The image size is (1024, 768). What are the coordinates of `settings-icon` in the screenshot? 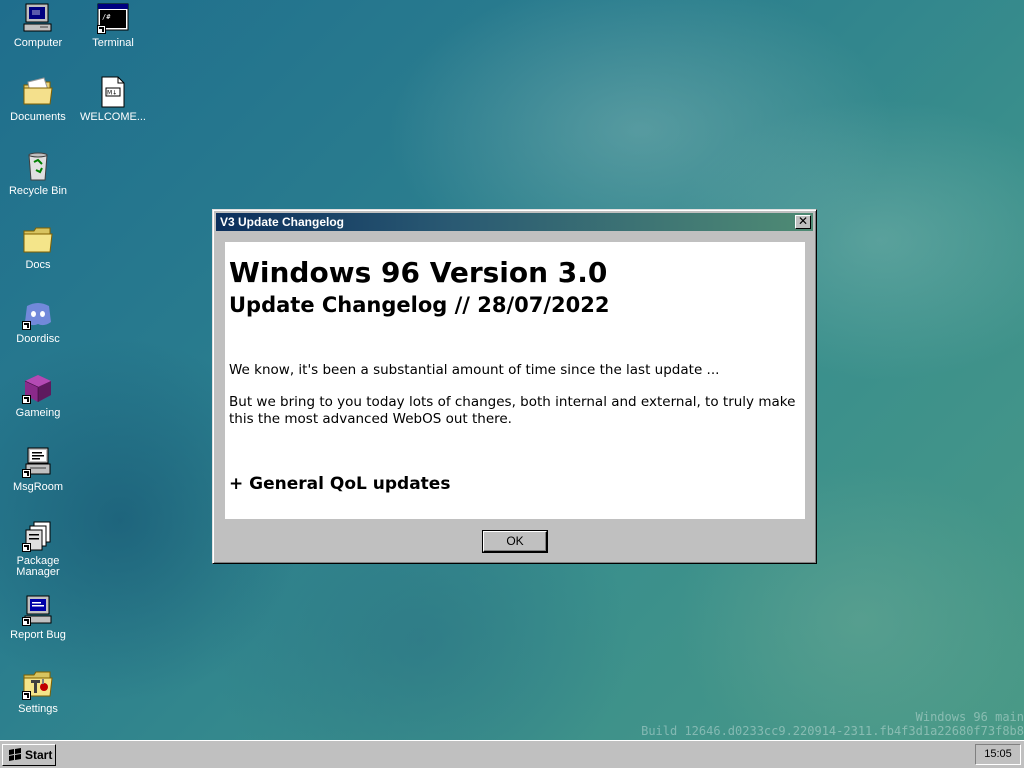 It's located at (38, 684).